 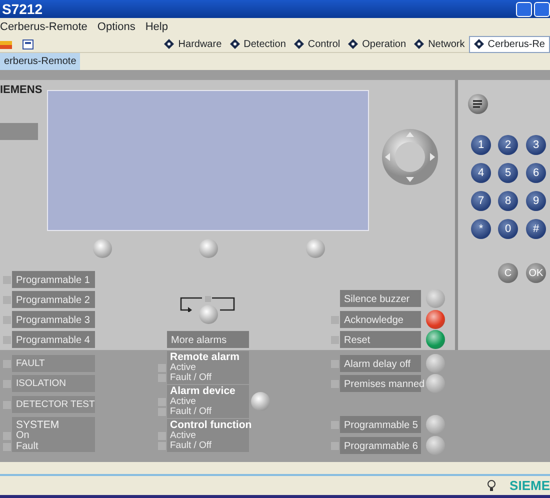 What do you see at coordinates (208, 314) in the screenshot?
I see `toggle-button` at bounding box center [208, 314].